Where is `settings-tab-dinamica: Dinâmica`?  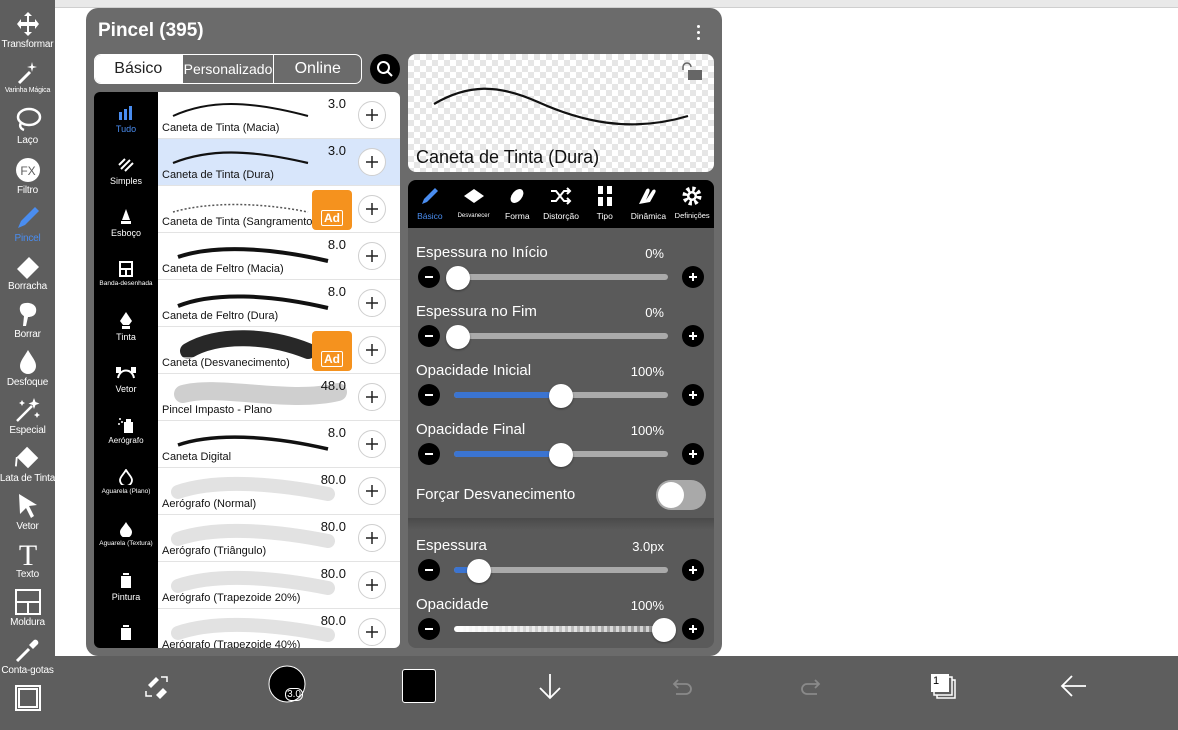 settings-tab-dinamica: Dinâmica is located at coordinates (649, 204).